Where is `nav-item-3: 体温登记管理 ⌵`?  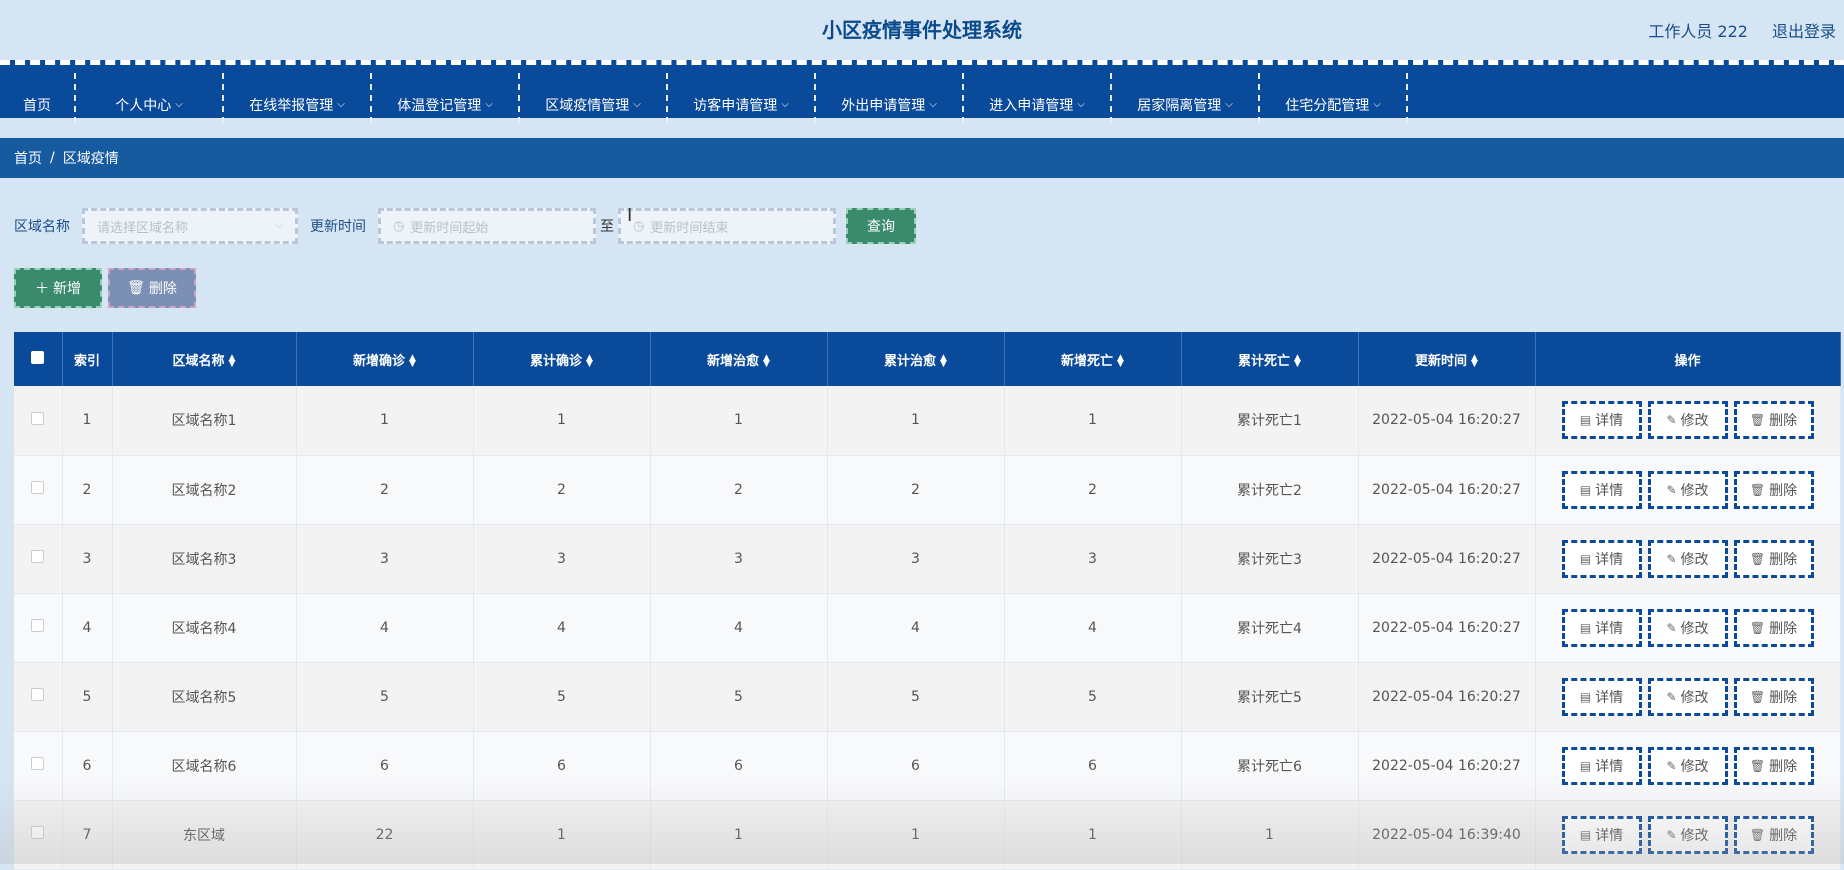 nav-item-3: 体温登记管理 ⌵ is located at coordinates (446, 98).